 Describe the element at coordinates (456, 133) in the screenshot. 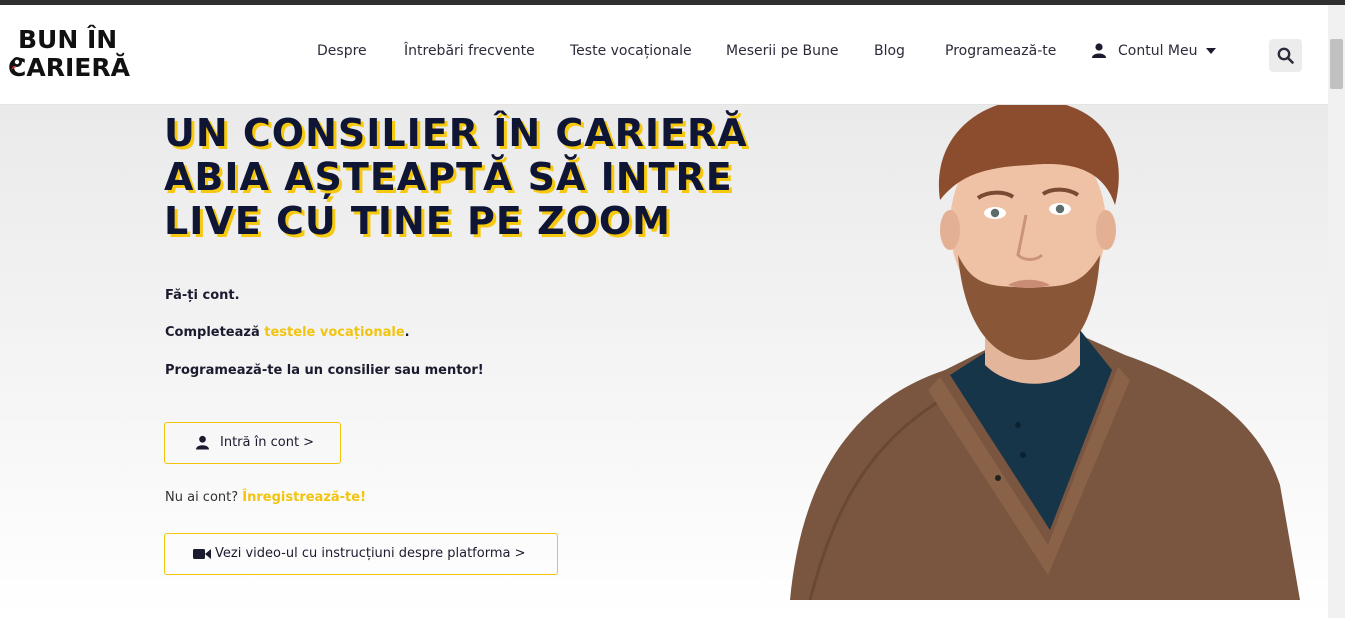

I see `hero-title-line: UN CONSILIER ÎN CARIERĂ` at that location.